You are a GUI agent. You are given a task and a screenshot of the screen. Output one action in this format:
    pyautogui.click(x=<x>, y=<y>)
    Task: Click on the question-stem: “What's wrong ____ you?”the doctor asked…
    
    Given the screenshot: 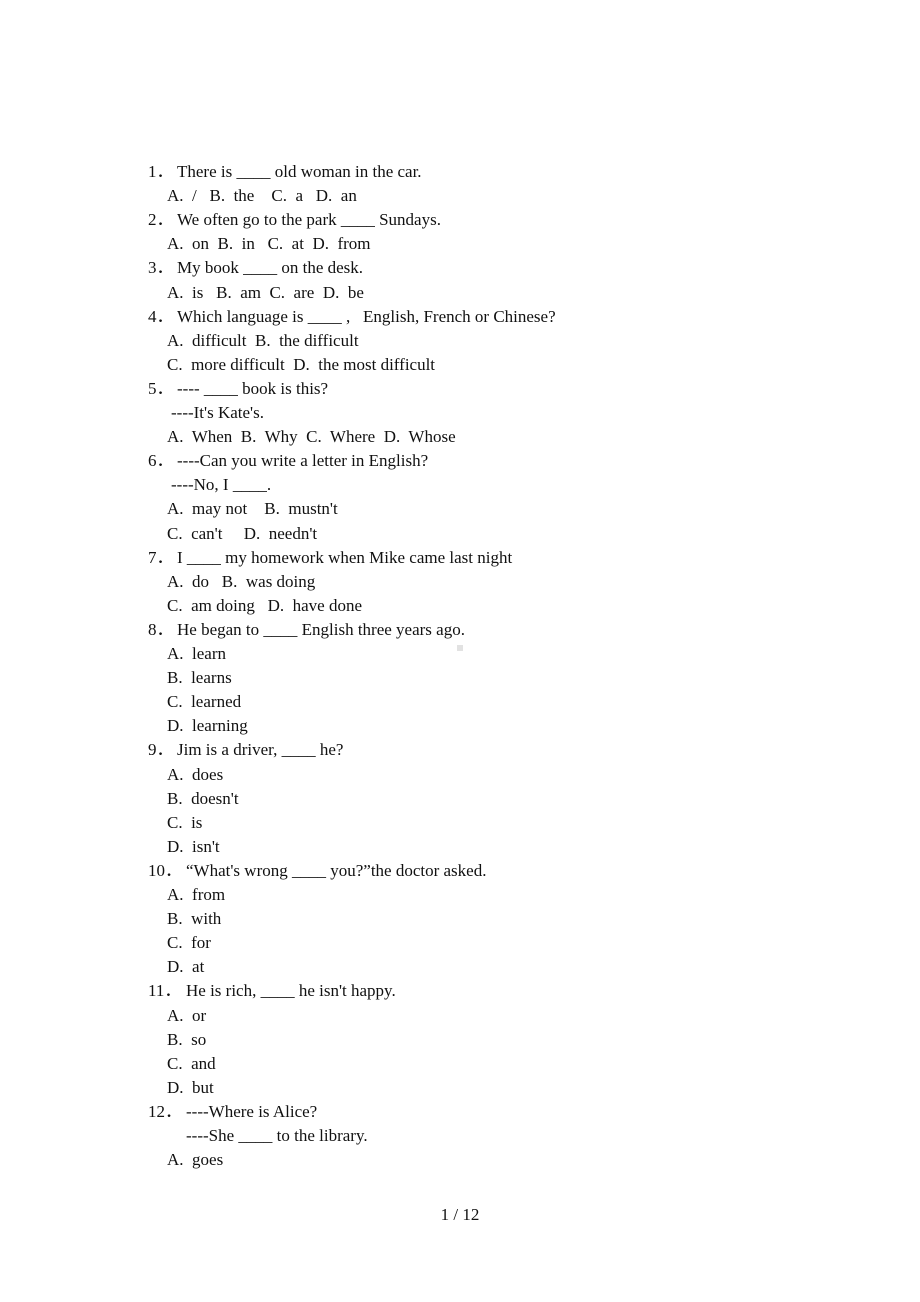 What is the action you would take?
    pyautogui.click(x=336, y=870)
    